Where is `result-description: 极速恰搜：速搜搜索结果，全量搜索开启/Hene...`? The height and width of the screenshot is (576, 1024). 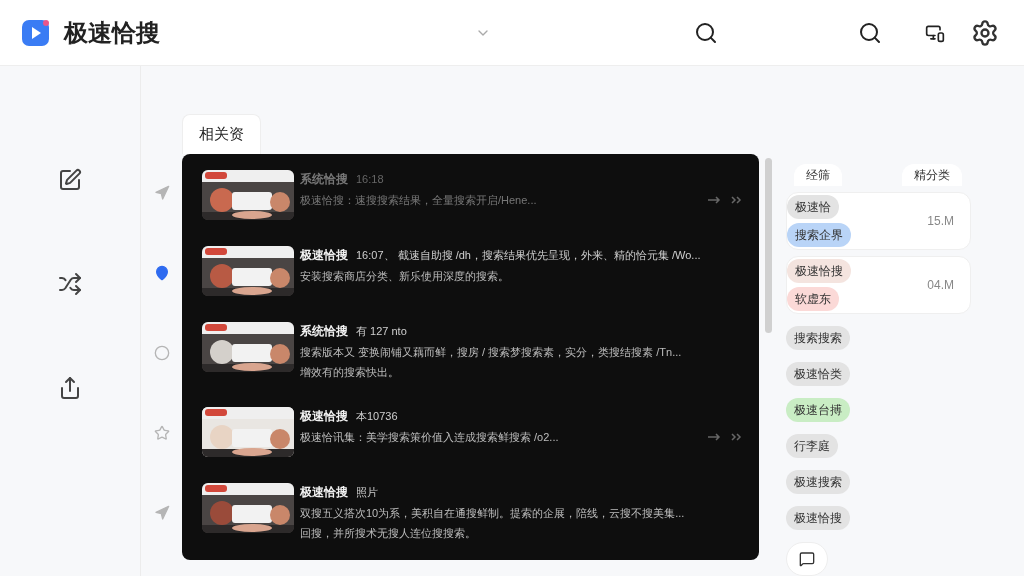 result-description: 极速恰搜：速搜搜索结果，全量搜索开启/Hene... is located at coordinates (419, 200).